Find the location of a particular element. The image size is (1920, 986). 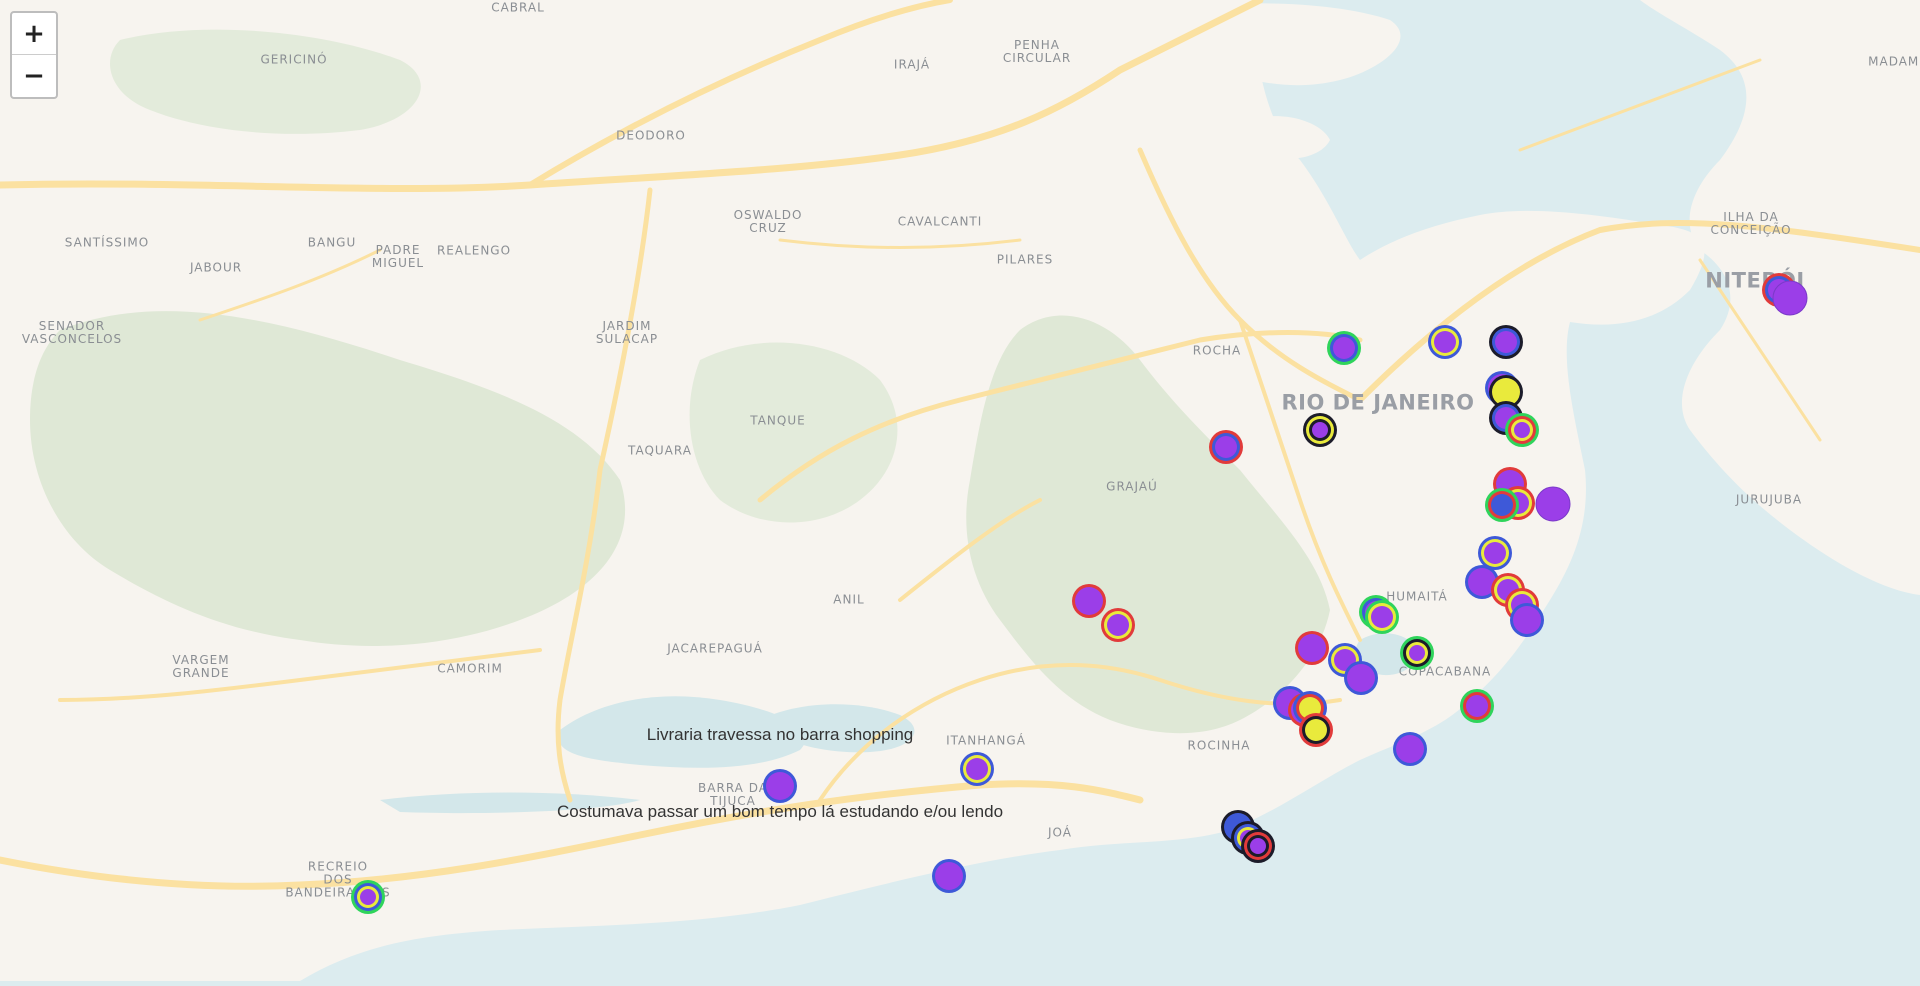

zoom-out-button: − is located at coordinates (34, 76).